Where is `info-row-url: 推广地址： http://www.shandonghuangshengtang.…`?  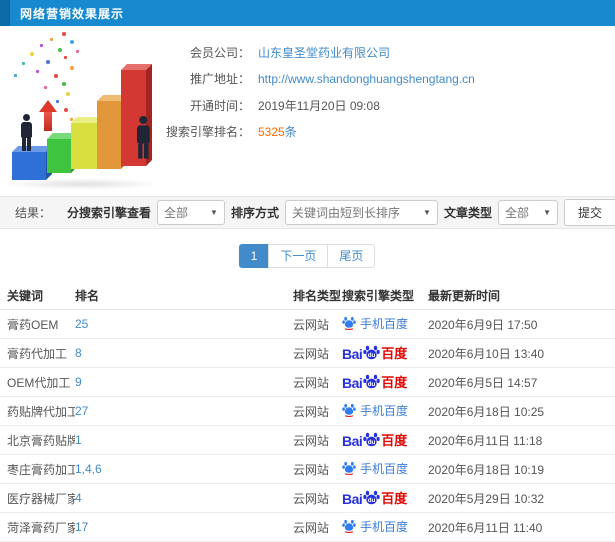 info-row-url: 推广地址： http://www.shandonghuangshengtang.… is located at coordinates (307, 79).